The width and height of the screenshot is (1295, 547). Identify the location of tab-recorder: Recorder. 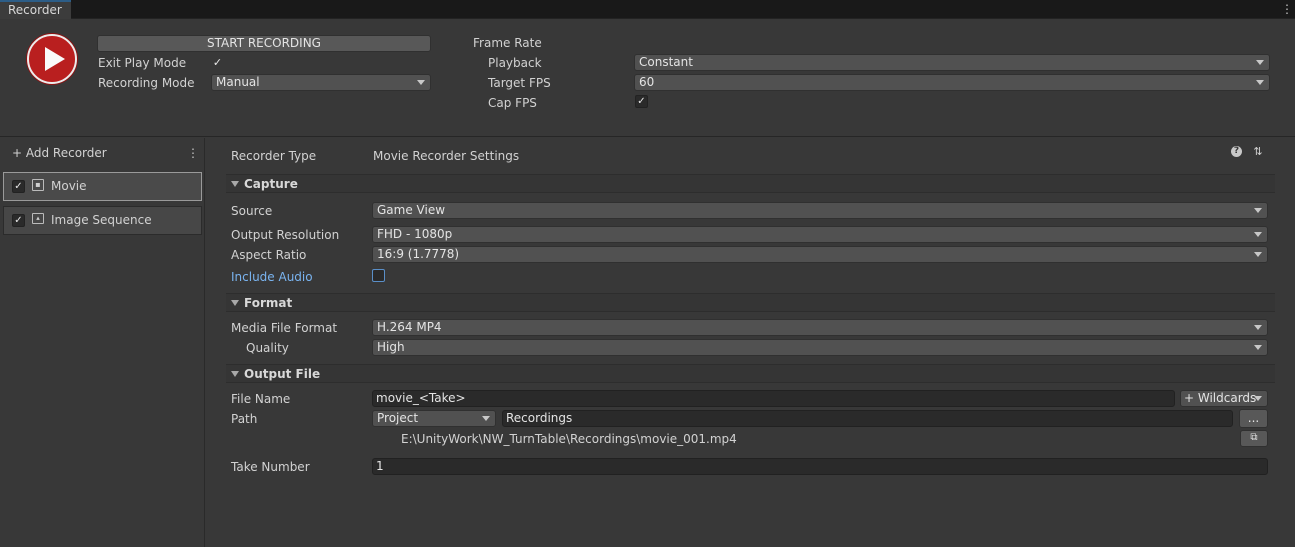
(35, 9).